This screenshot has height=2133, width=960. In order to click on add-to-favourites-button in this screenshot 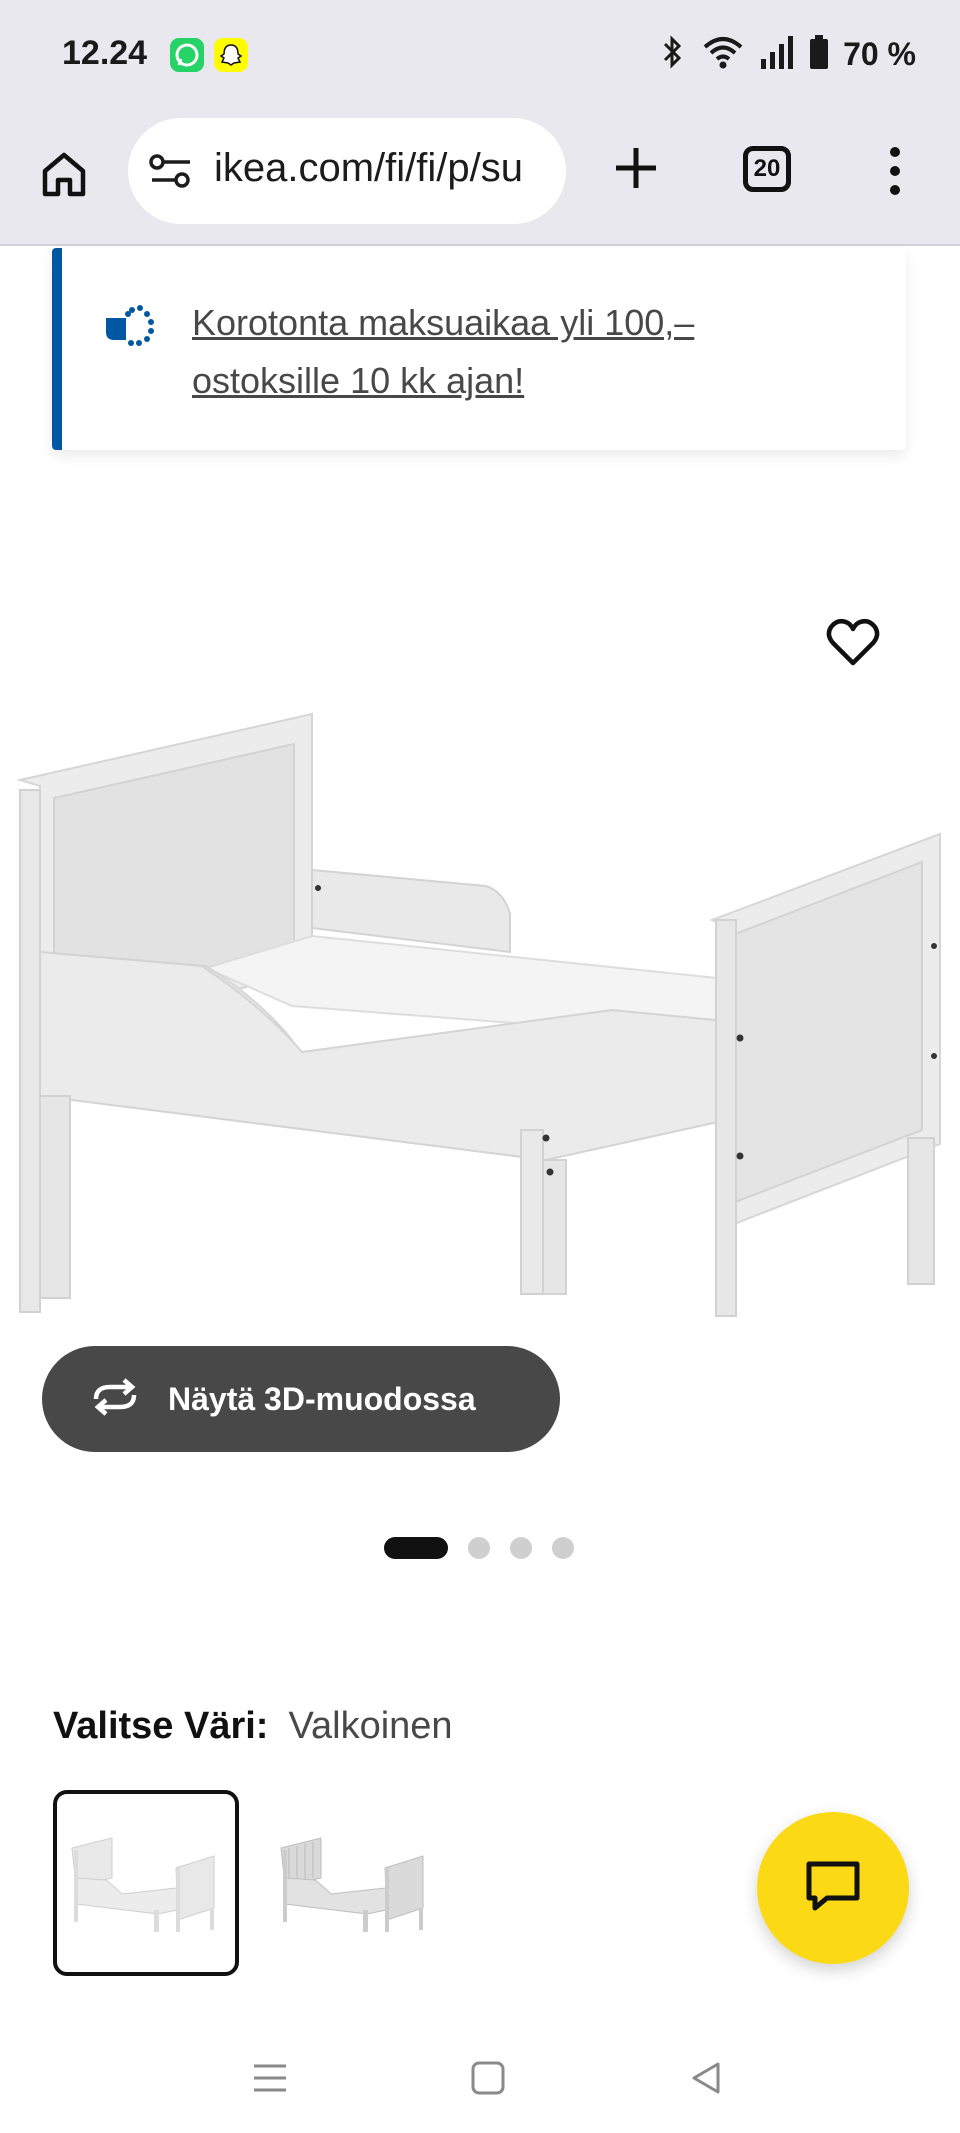, I will do `click(853, 643)`.